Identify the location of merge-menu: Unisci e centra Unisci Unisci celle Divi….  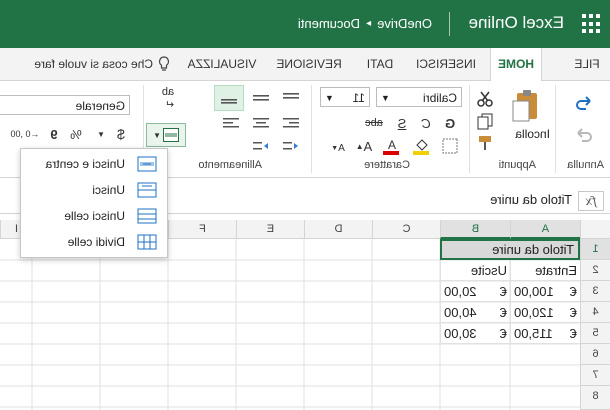
(94, 203).